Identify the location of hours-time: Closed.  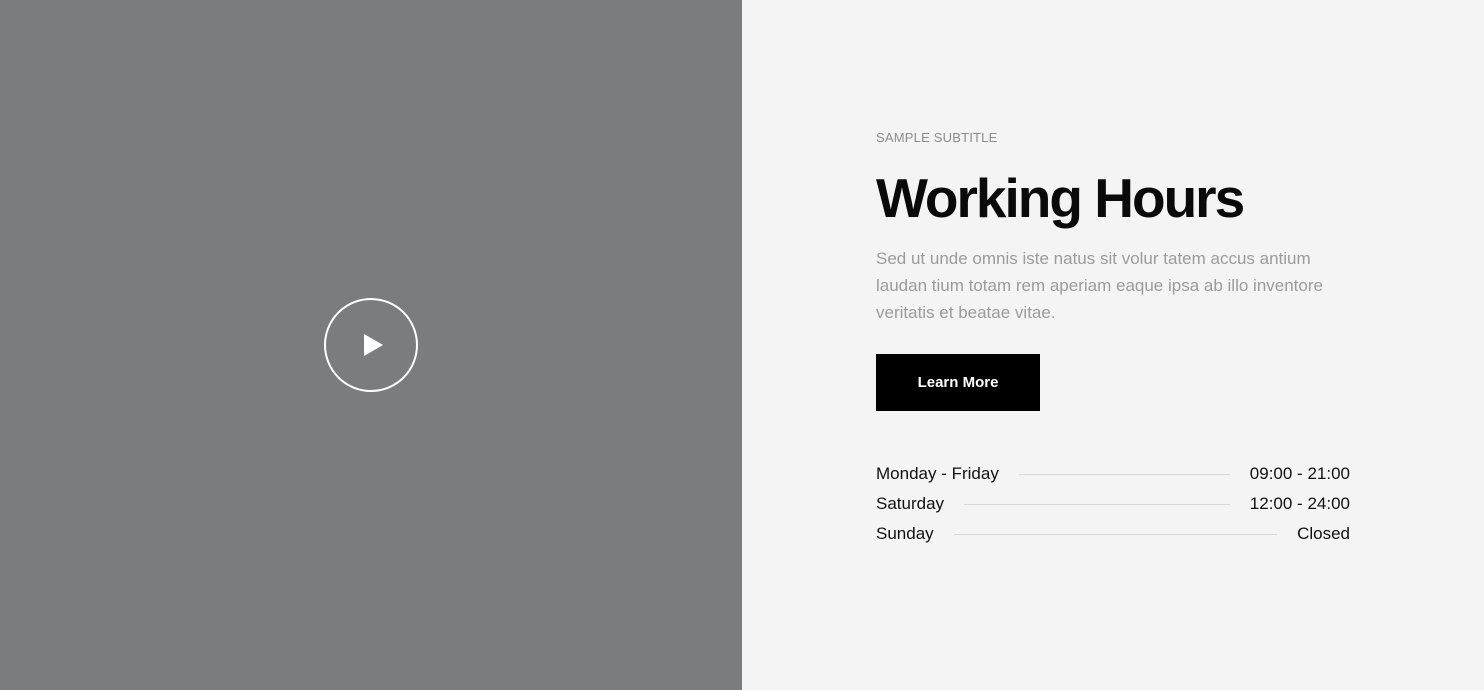
(1323, 533).